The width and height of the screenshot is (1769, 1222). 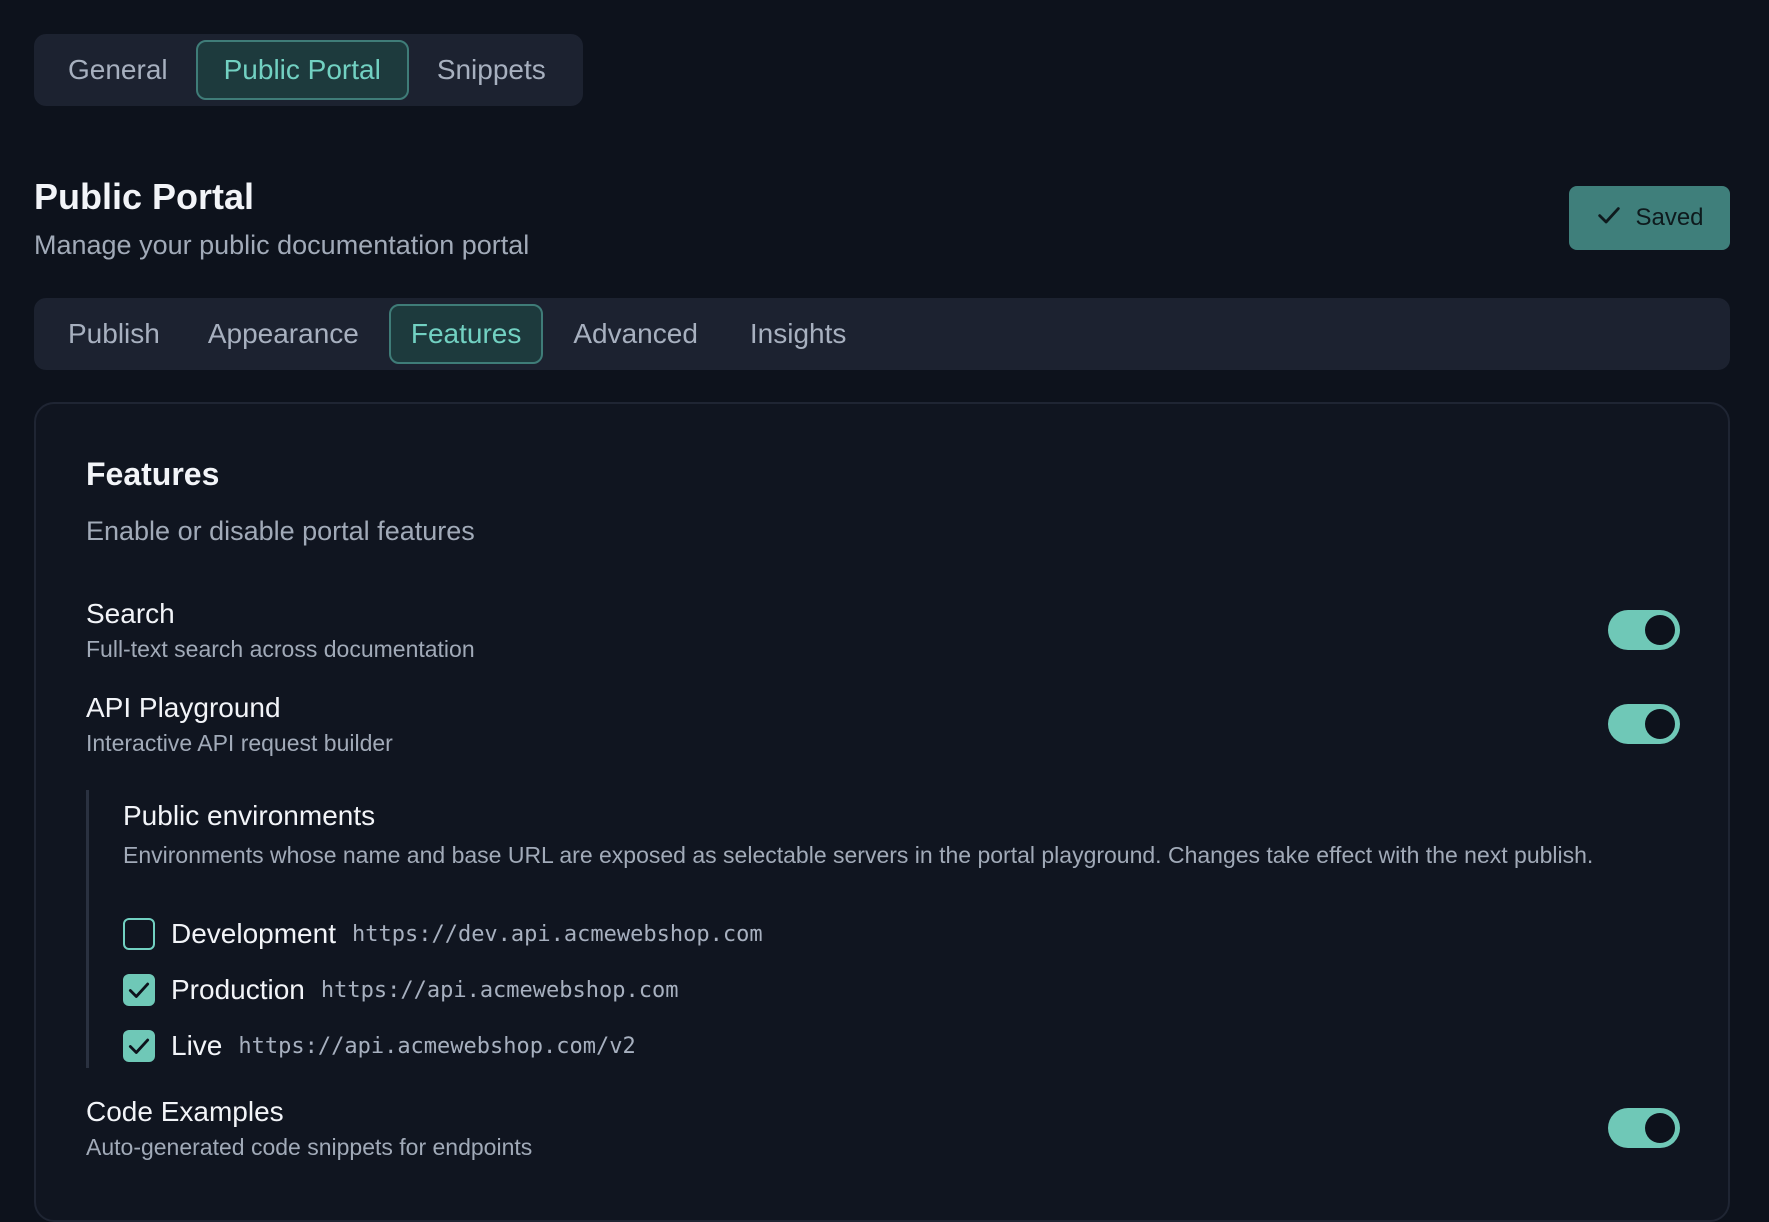 What do you see at coordinates (239, 743) in the screenshot?
I see `feature-description: Interactive API request builder` at bounding box center [239, 743].